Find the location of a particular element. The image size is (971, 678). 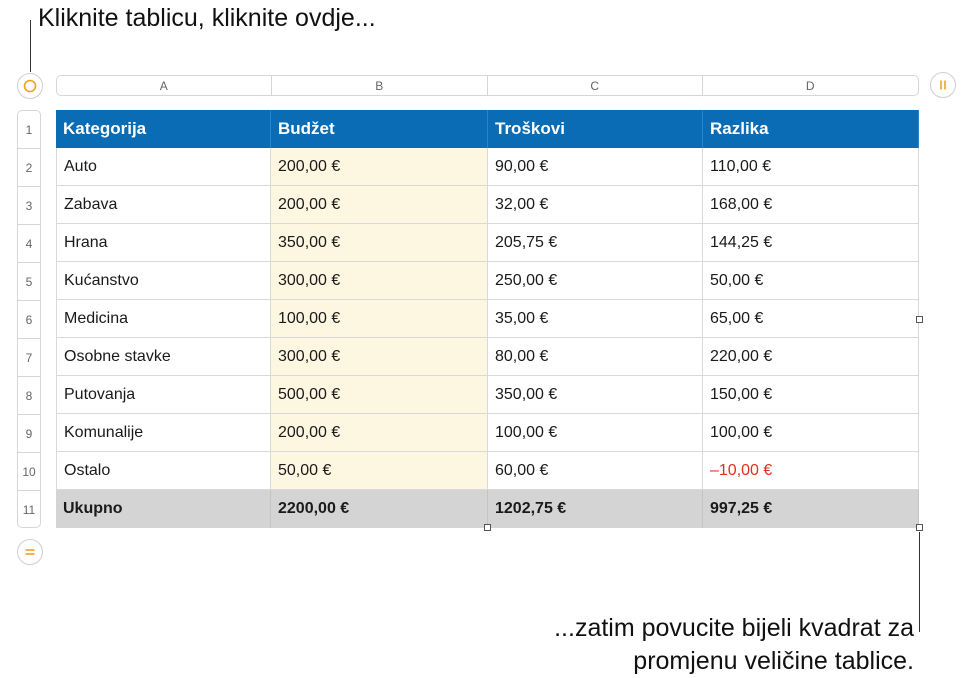

column-pause-icon is located at coordinates (943, 85).